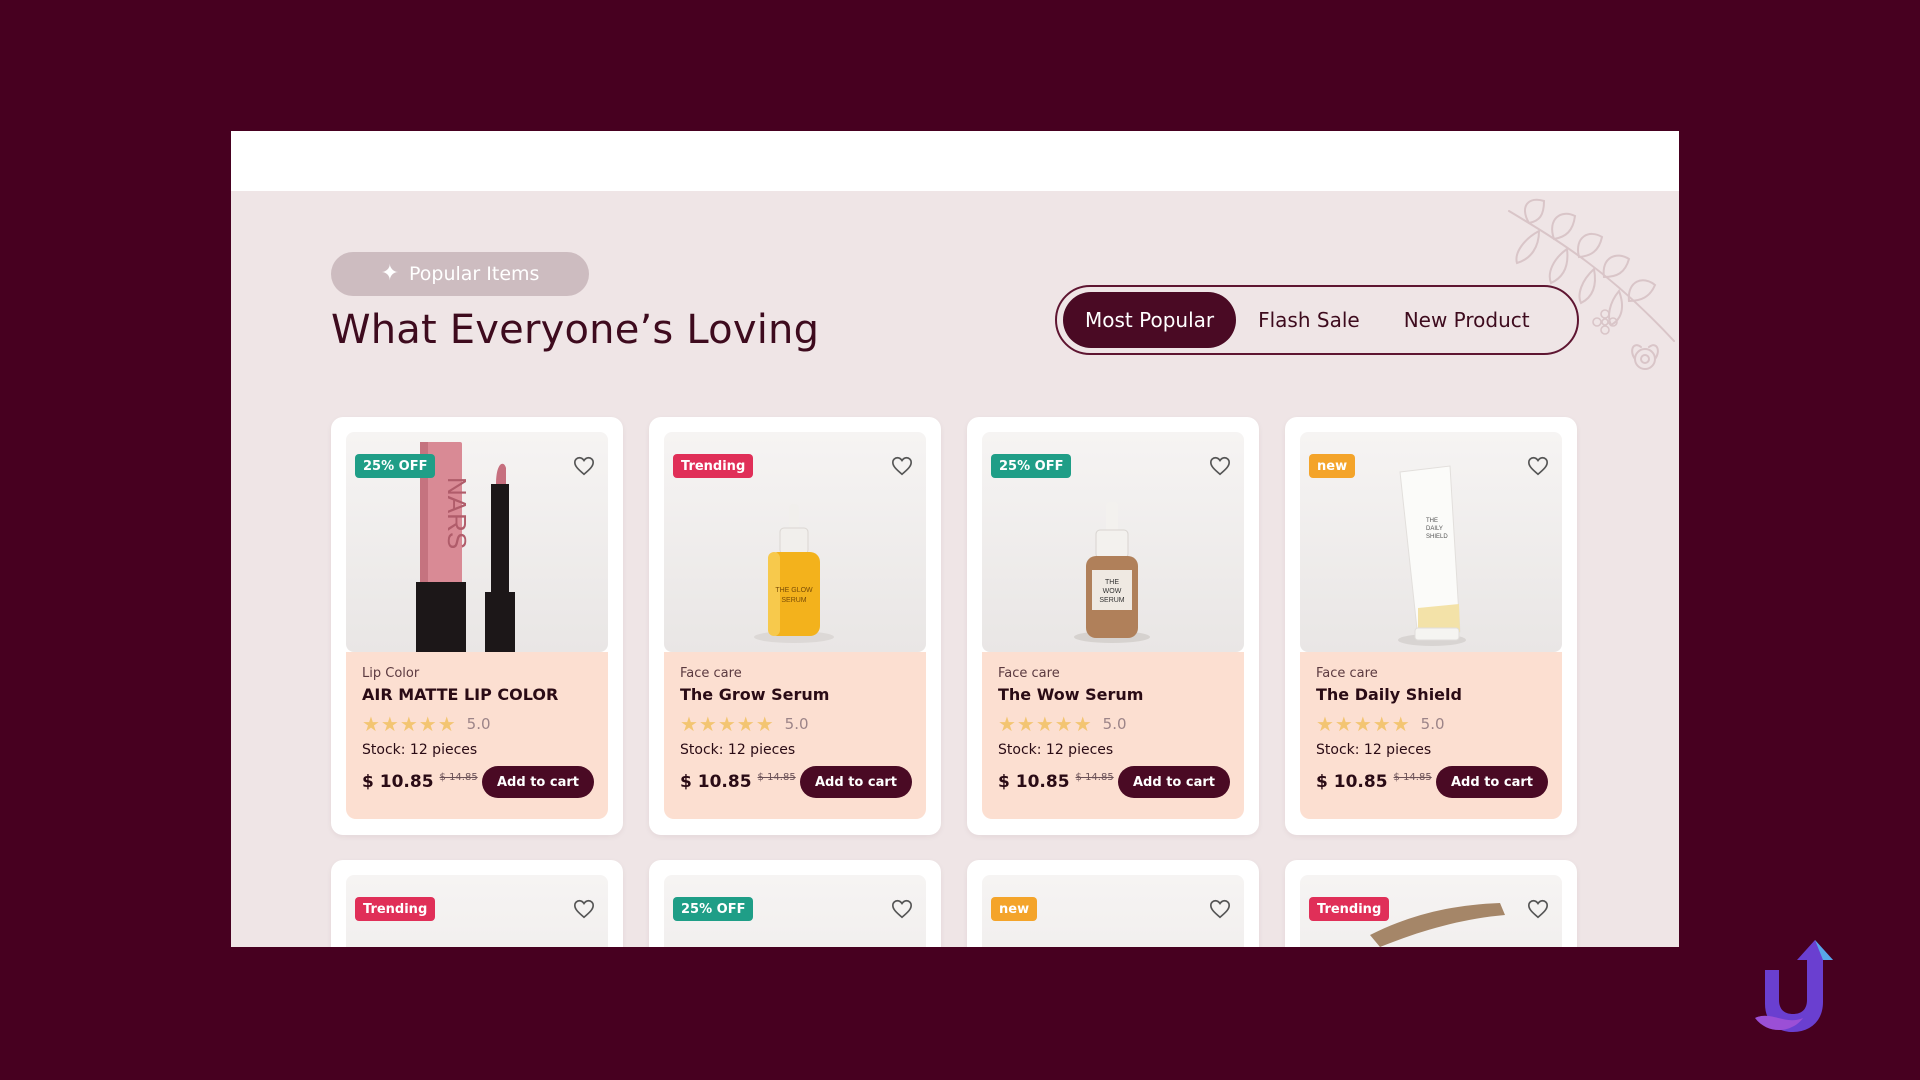 The width and height of the screenshot is (1920, 1080). I want to click on brand-logo-icon, so click(1794, 986).